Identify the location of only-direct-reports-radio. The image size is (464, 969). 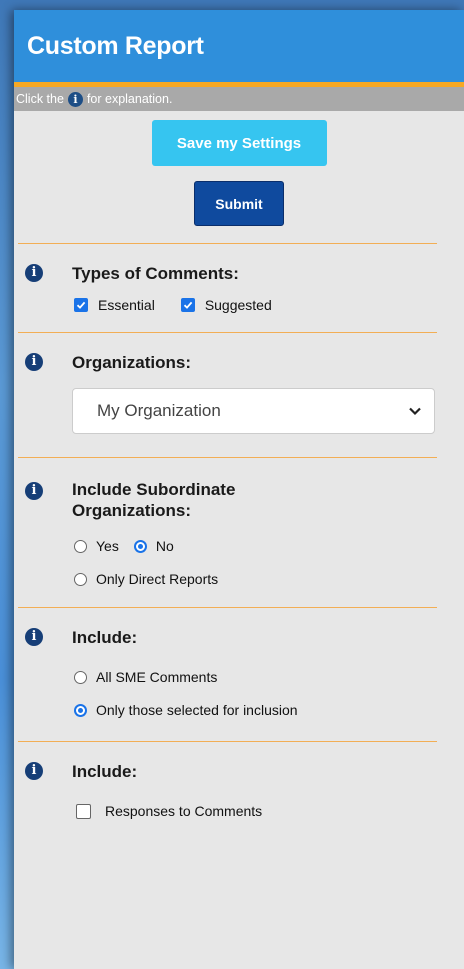
(80, 579).